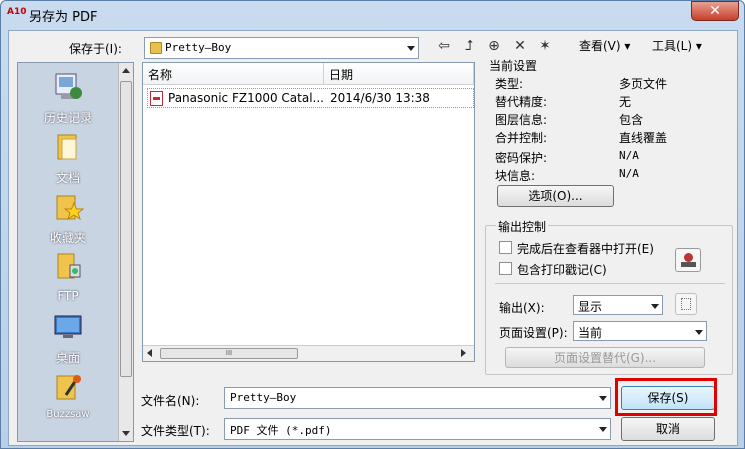 The width and height of the screenshot is (745, 449). I want to click on save-in-dropdown: Pretty—Boy, so click(281, 48).